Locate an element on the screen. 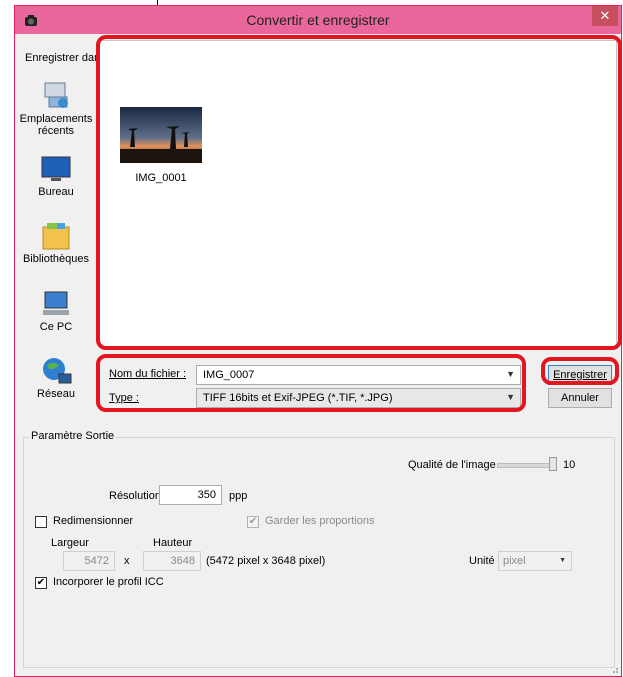 Image resolution: width=623 pixels, height=677 pixels. quality-label: Qualité de l'image is located at coordinates (452, 465).